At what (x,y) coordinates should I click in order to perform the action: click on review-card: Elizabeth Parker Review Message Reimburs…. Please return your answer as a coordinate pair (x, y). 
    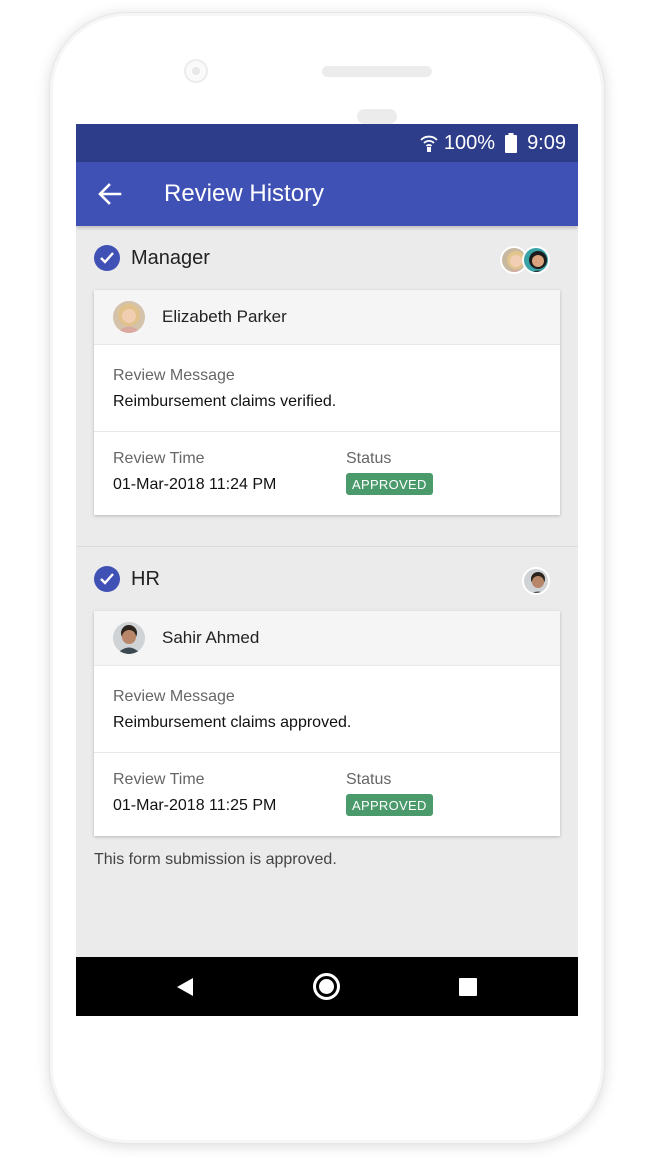
    Looking at the image, I should click on (327, 402).